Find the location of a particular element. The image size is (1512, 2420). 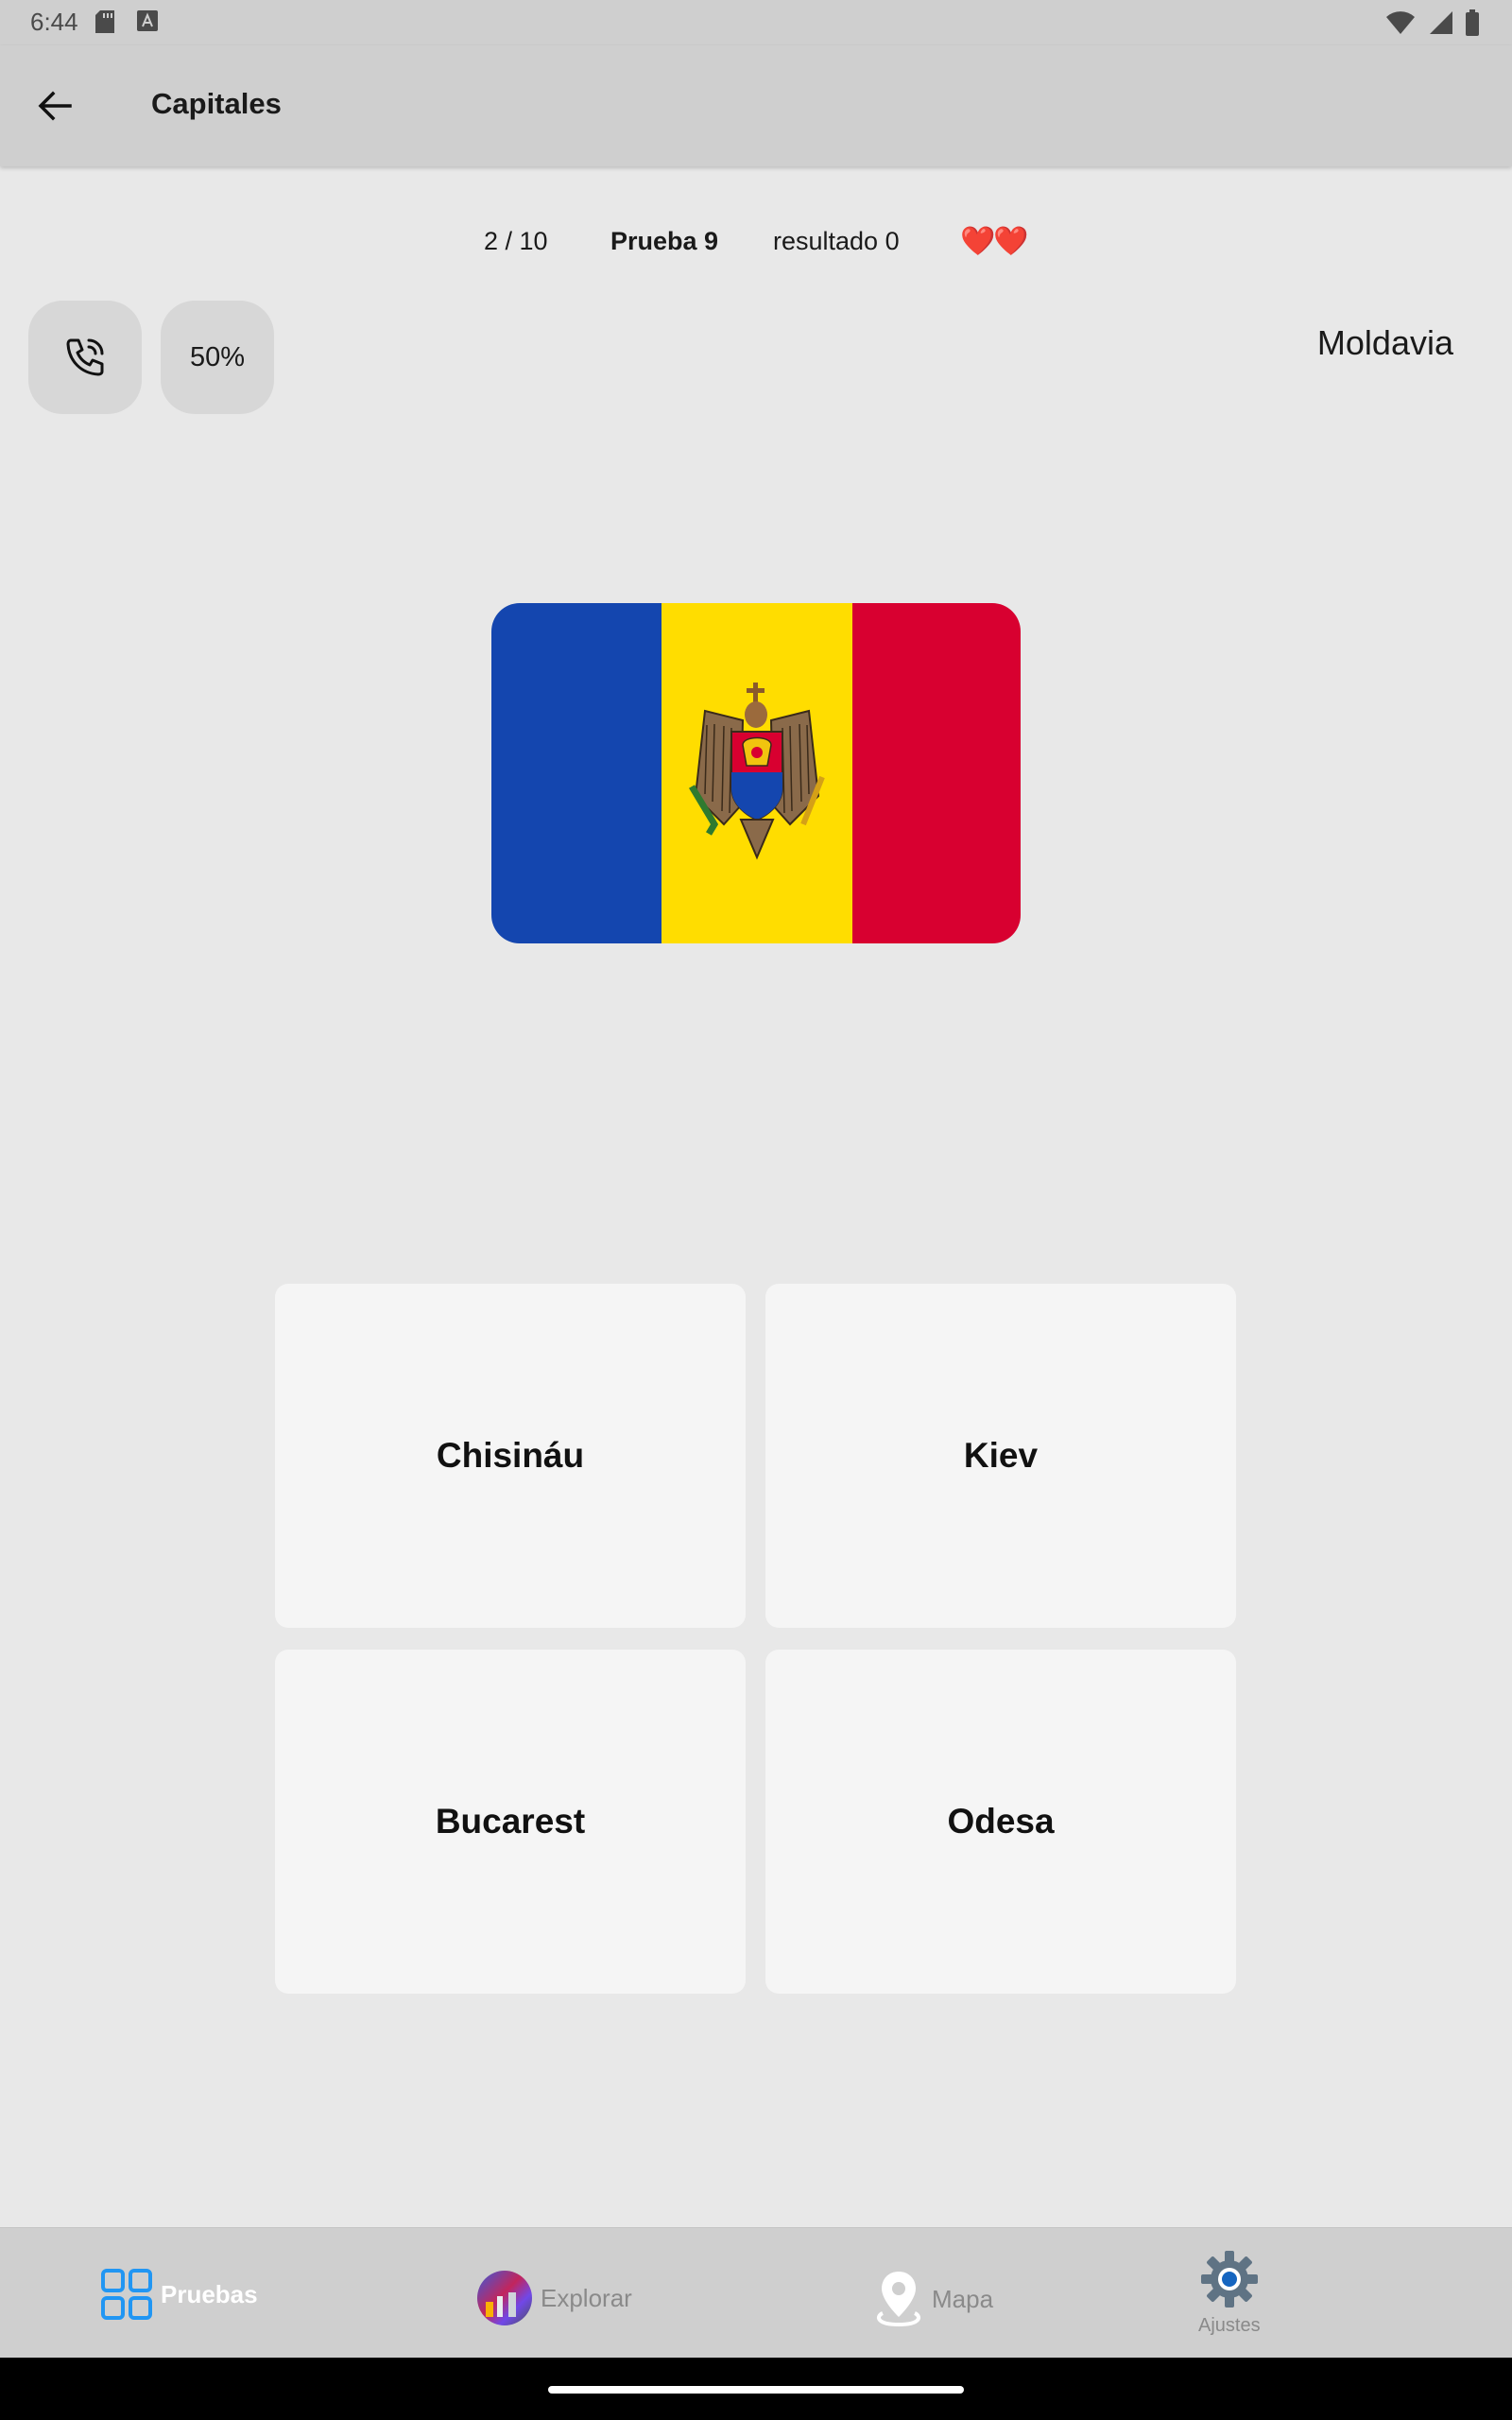

flag-band-blue is located at coordinates (576, 773).